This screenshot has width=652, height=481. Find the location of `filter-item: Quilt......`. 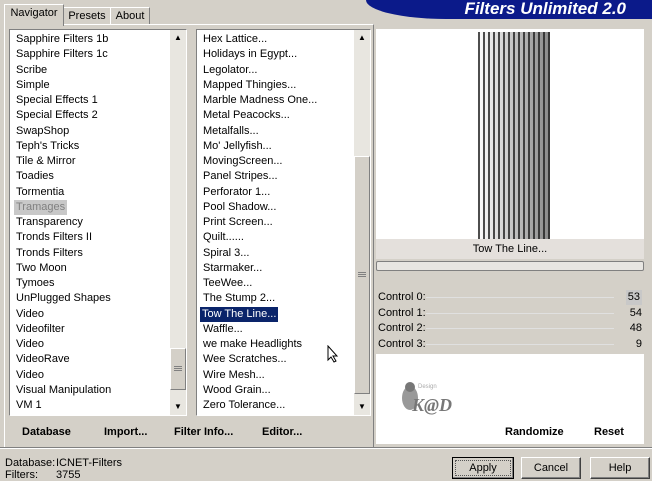

filter-item: Quilt...... is located at coordinates (223, 237).